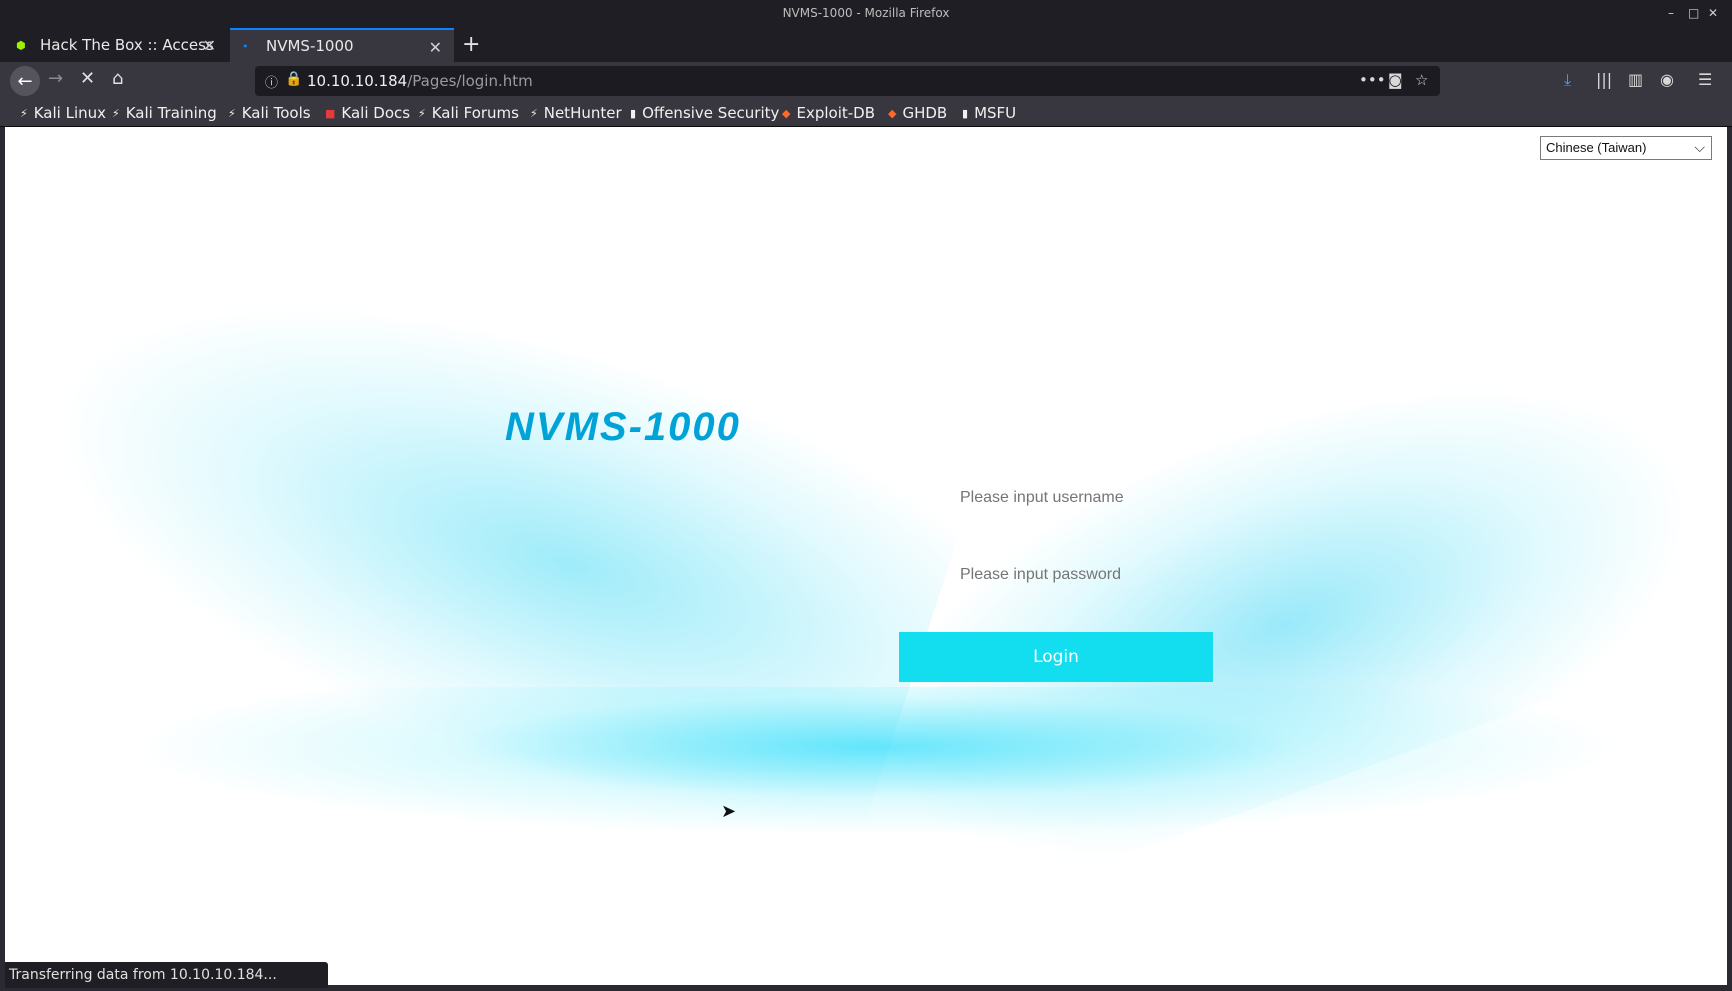 Image resolution: width=1732 pixels, height=991 pixels. Describe the element at coordinates (269, 113) in the screenshot. I see `bookmark-kali-tools: ⚡ Kali Tools` at that location.